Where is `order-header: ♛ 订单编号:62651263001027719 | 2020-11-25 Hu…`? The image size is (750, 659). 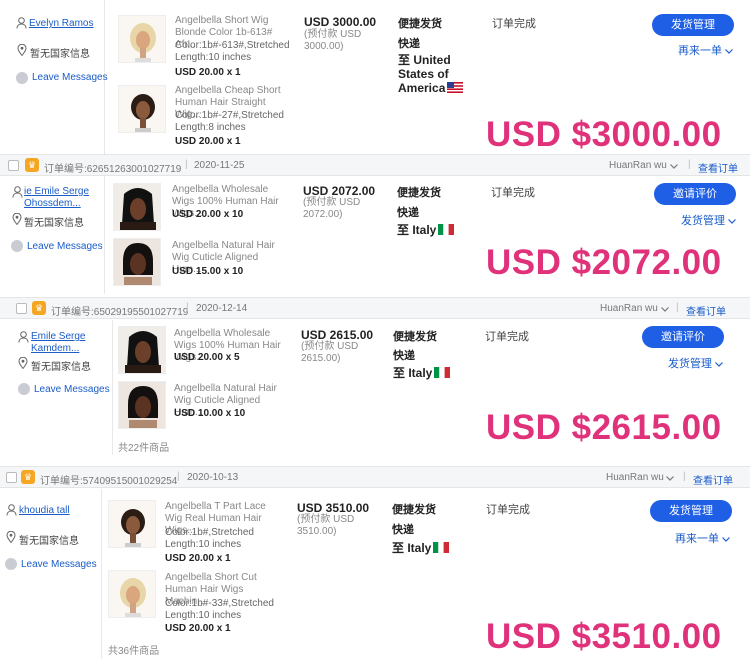
order-header: ♛ 订单编号:62651263001027719 | 2020-11-25 Hu… is located at coordinates (375, 165).